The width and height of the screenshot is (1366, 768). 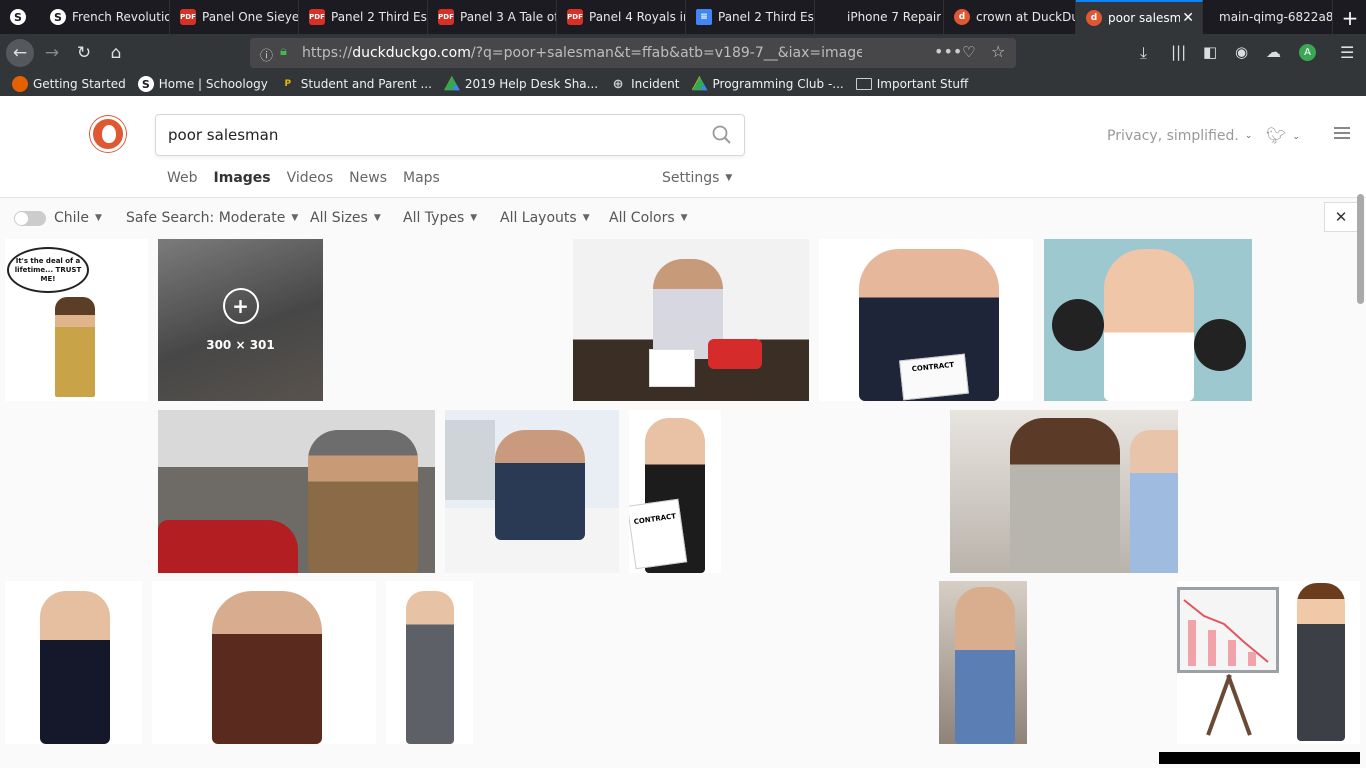 I want to click on safe-search-filter: Safe Search: Moderate ▼, so click(x=212, y=218).